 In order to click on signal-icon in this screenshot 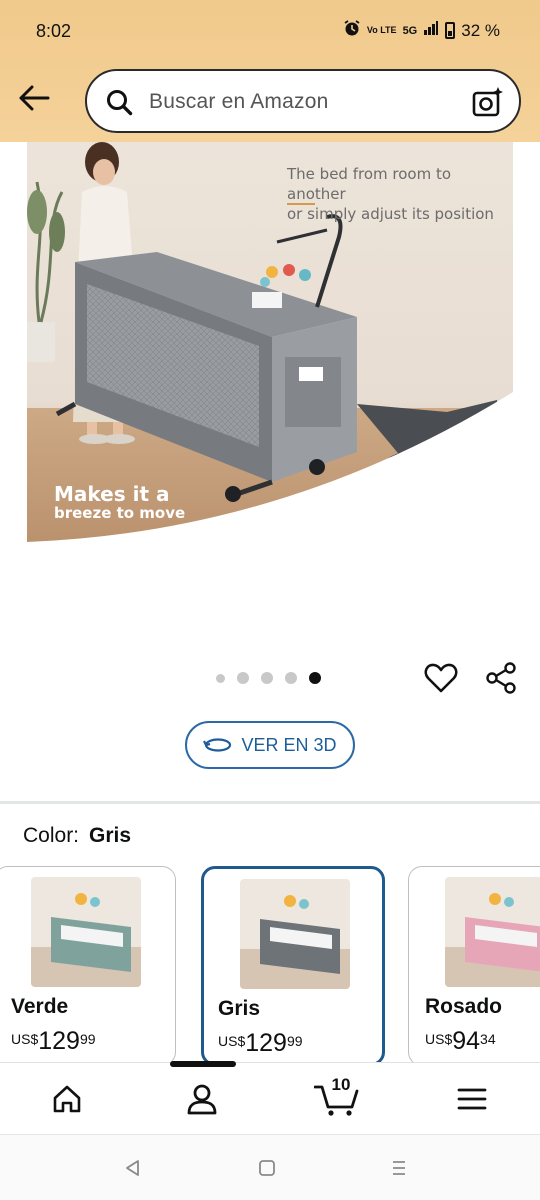, I will do `click(431, 30)`.